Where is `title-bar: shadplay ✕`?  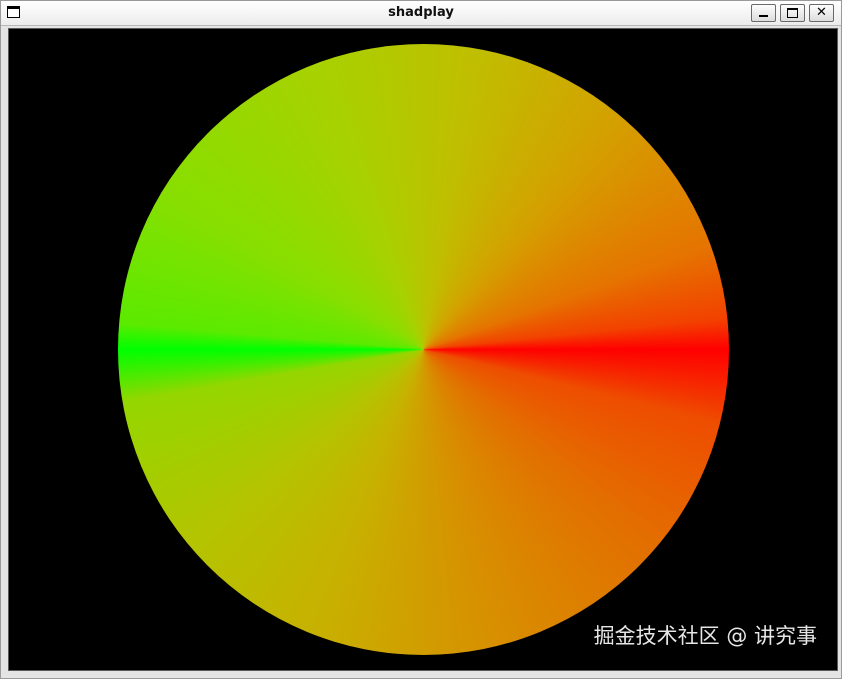
title-bar: shadplay ✕ is located at coordinates (421, 13).